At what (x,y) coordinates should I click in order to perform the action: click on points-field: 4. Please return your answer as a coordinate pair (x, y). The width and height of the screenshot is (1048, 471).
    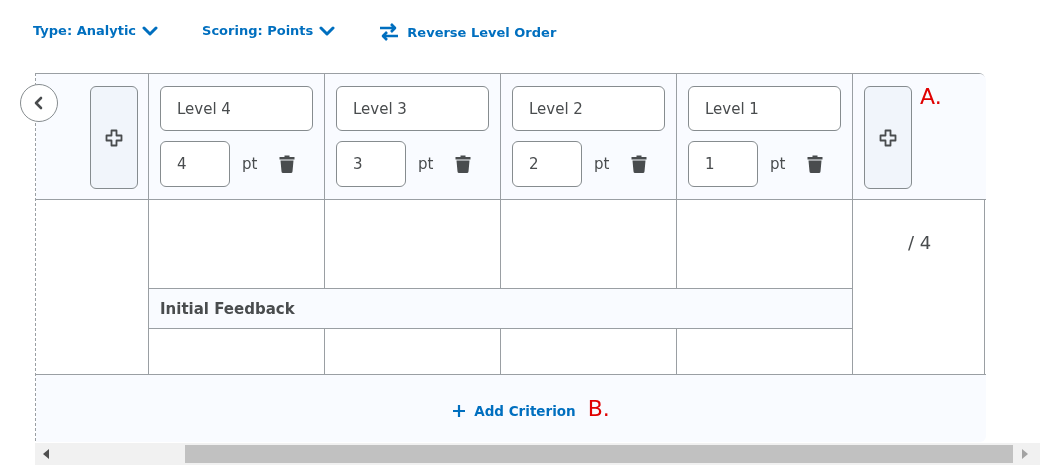
    Looking at the image, I should click on (195, 164).